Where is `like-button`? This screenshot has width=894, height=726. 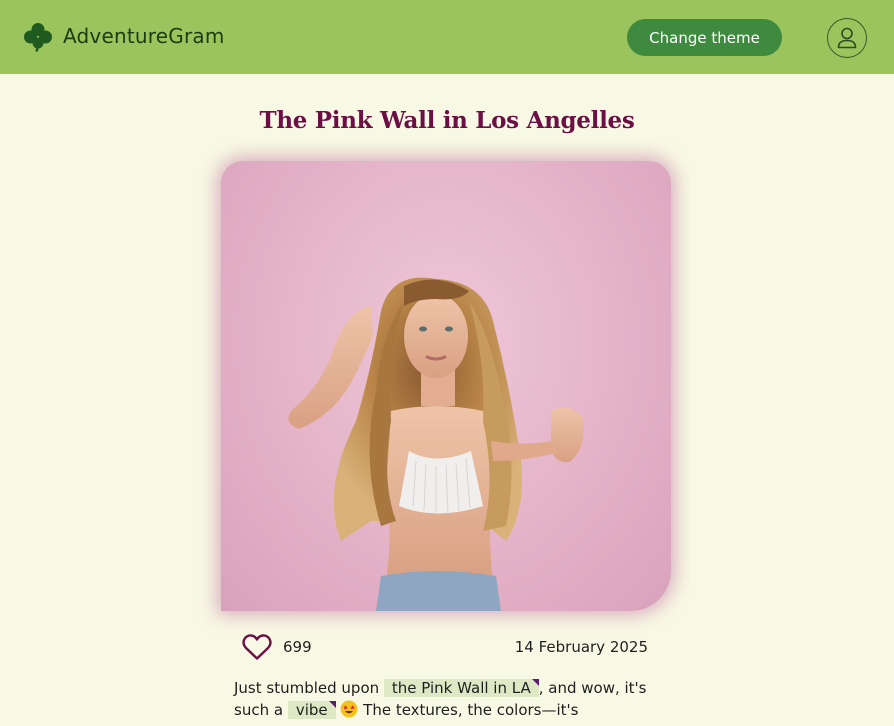
like-button is located at coordinates (257, 647).